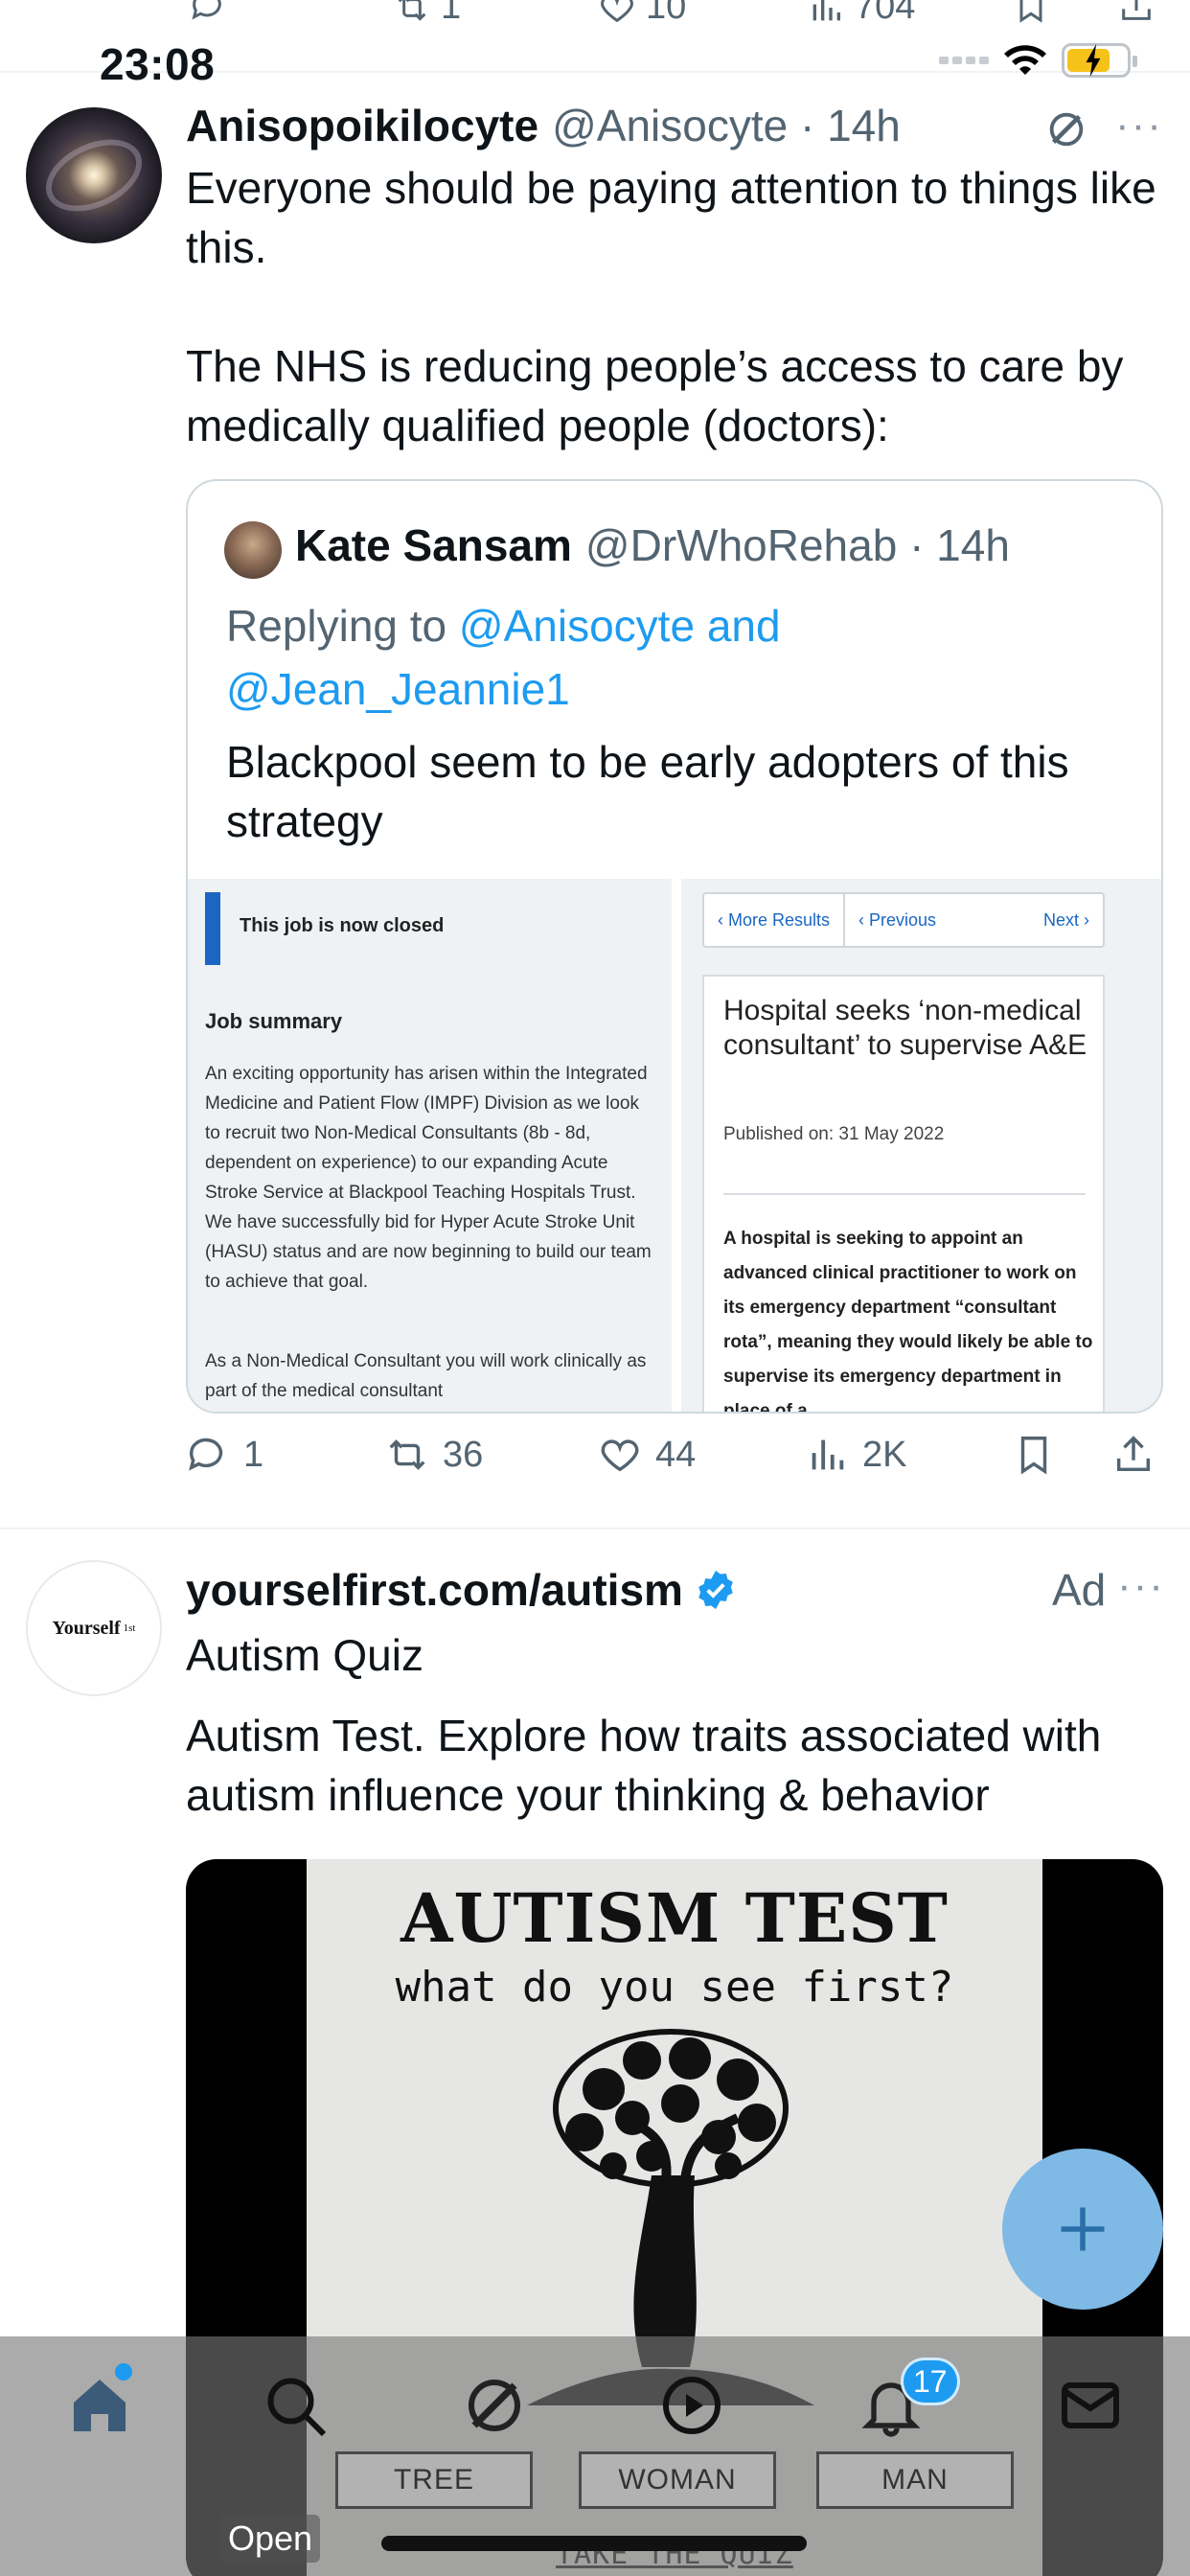  I want to click on tweet-divider, so click(595, 1529).